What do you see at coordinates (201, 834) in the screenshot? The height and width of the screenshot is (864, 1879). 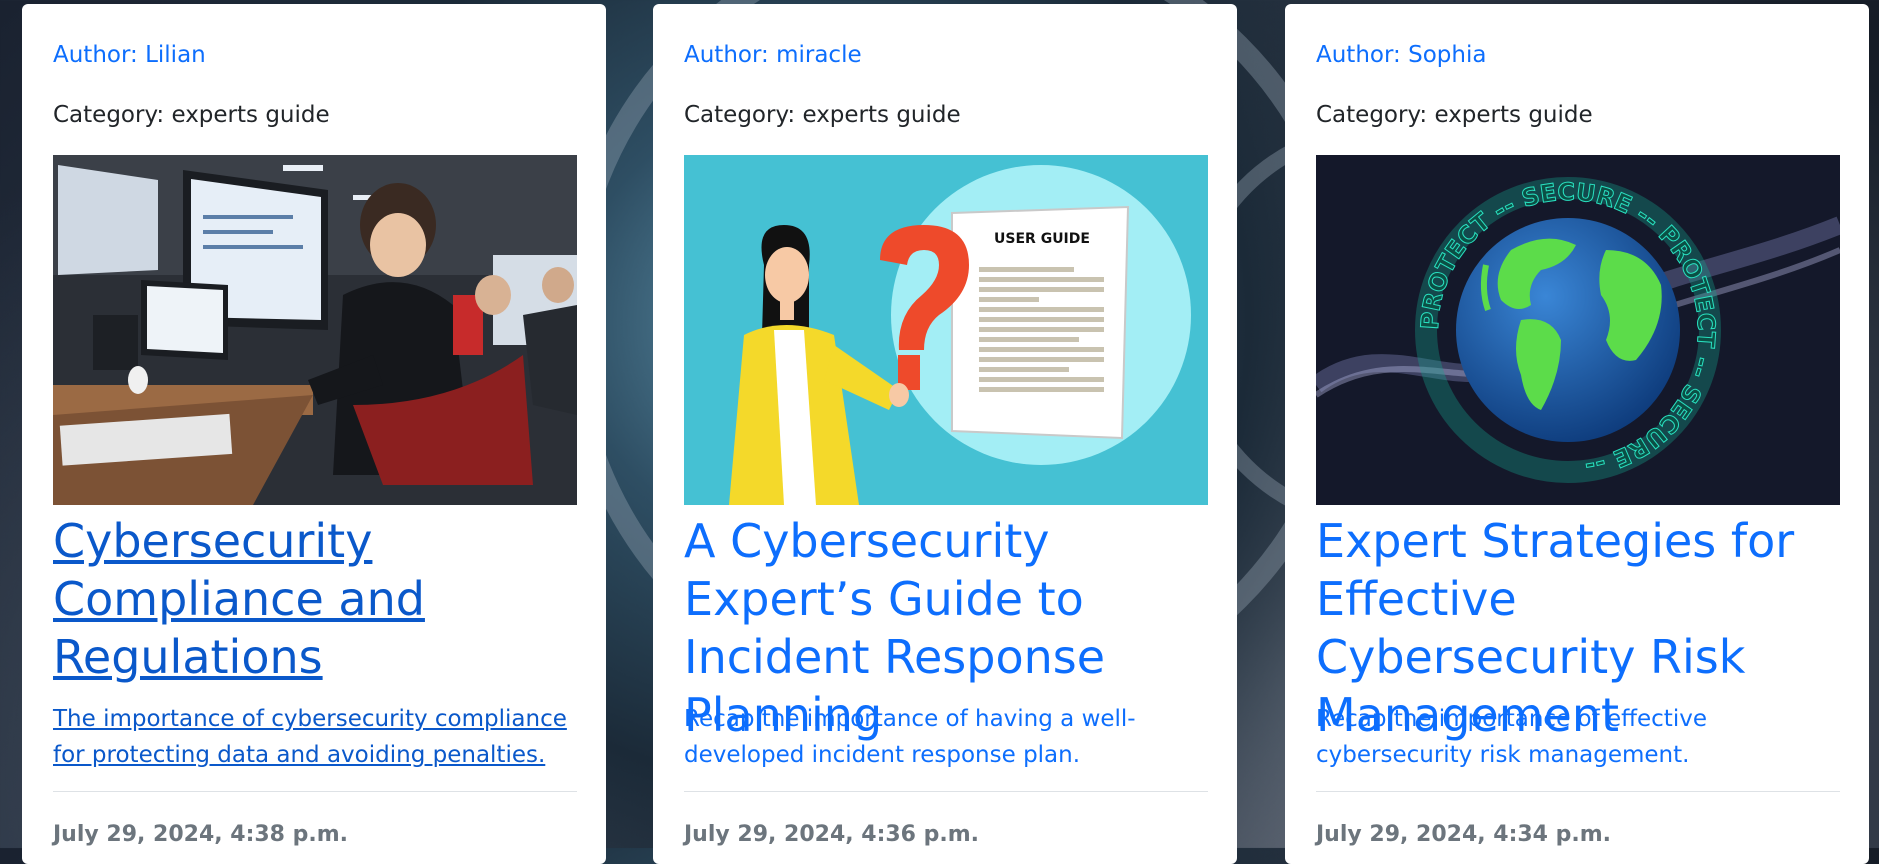 I see `post-date: July 29, 2024, 4:38 p.m.` at bounding box center [201, 834].